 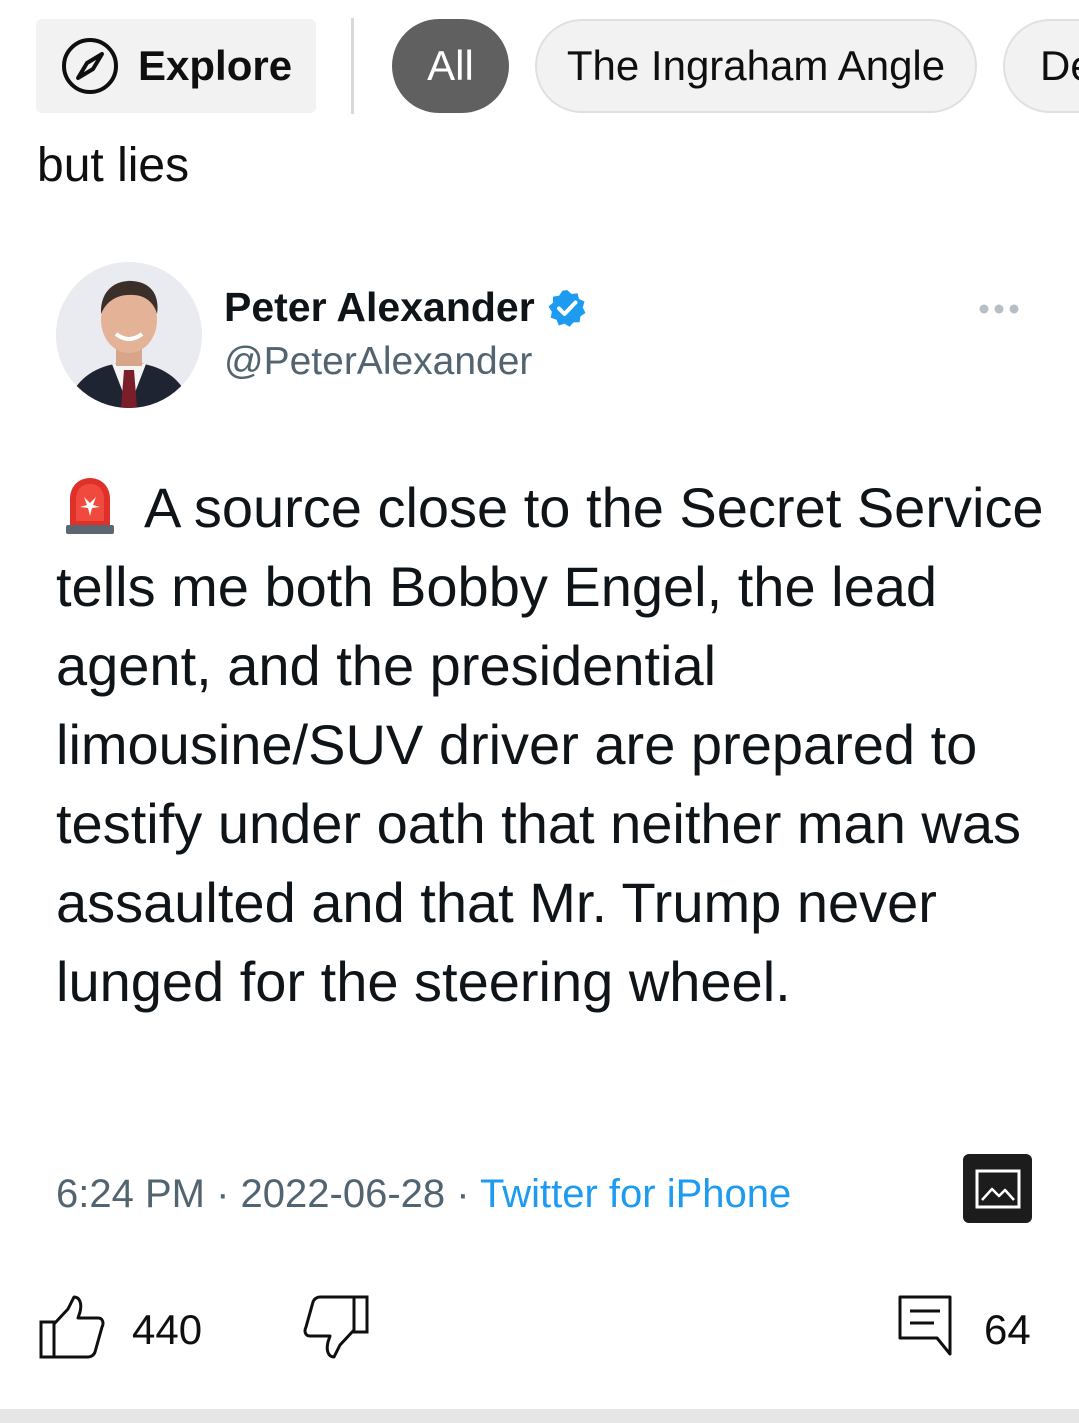 What do you see at coordinates (635, 1194) in the screenshot?
I see `tweet-source-link: Twitter for iPhone` at bounding box center [635, 1194].